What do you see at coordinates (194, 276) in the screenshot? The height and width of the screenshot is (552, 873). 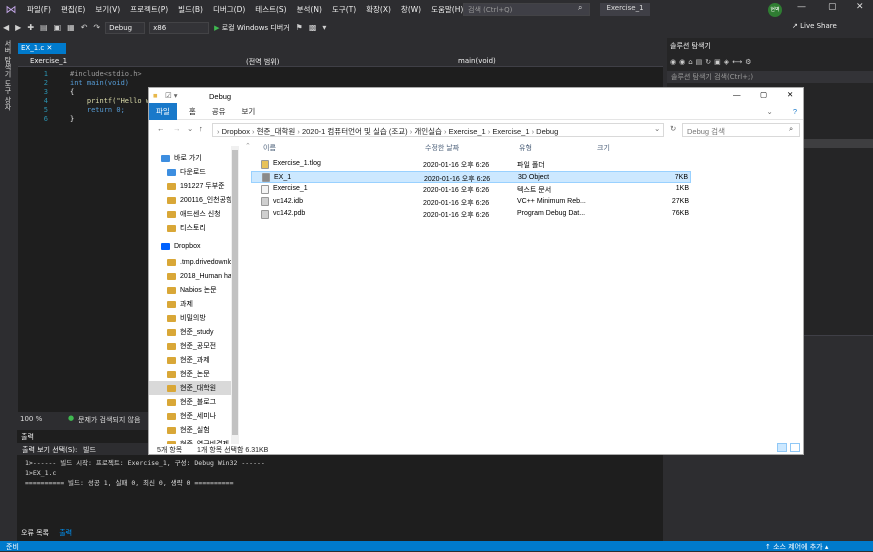 I see `nav-item: 2018_Human ha` at bounding box center [194, 276].